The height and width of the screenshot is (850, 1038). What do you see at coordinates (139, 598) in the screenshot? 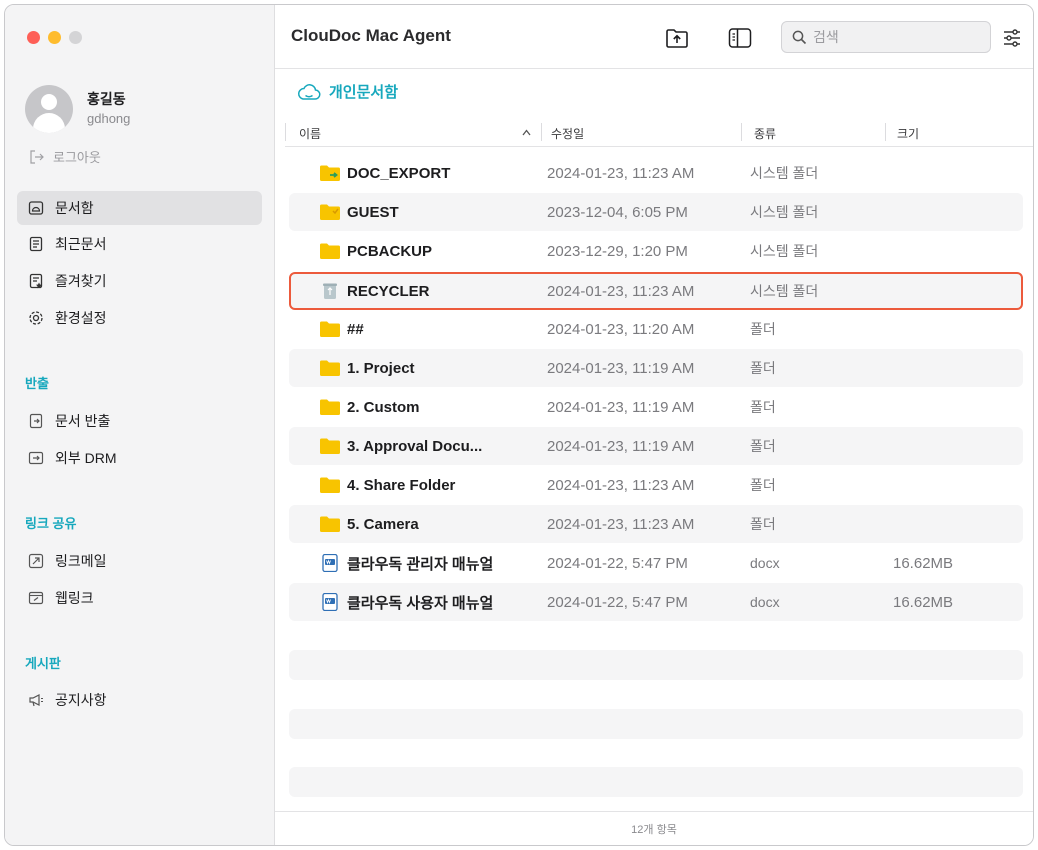
I see `sidebar-item-web-link: 웹링크` at bounding box center [139, 598].